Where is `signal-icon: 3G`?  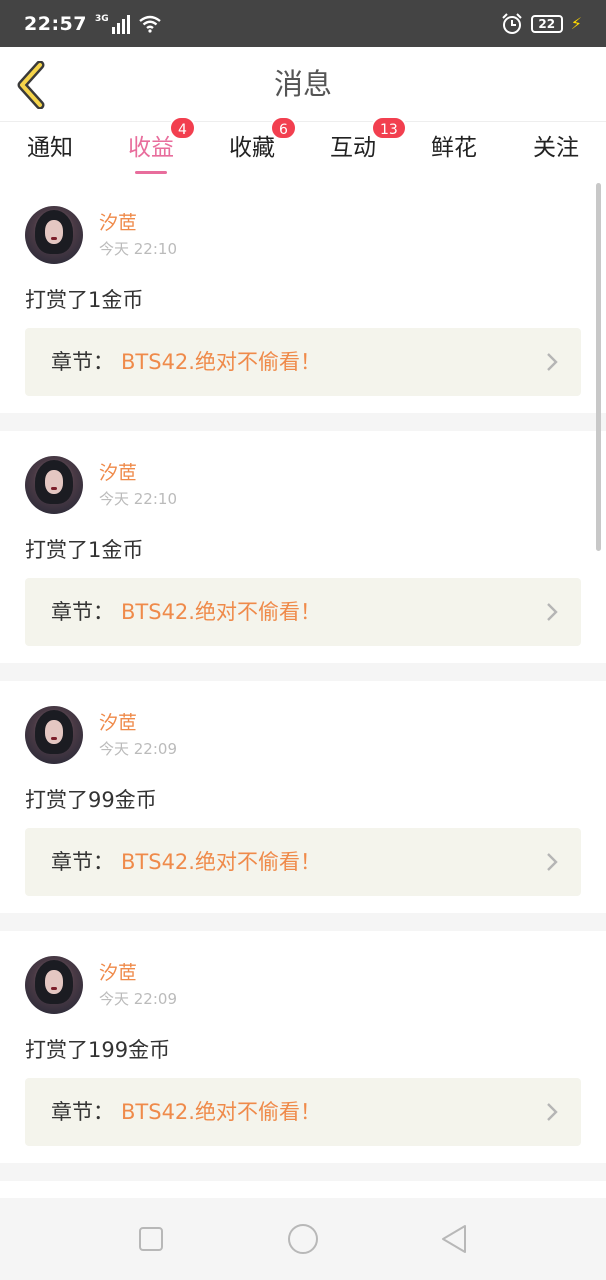 signal-icon: 3G is located at coordinates (112, 24).